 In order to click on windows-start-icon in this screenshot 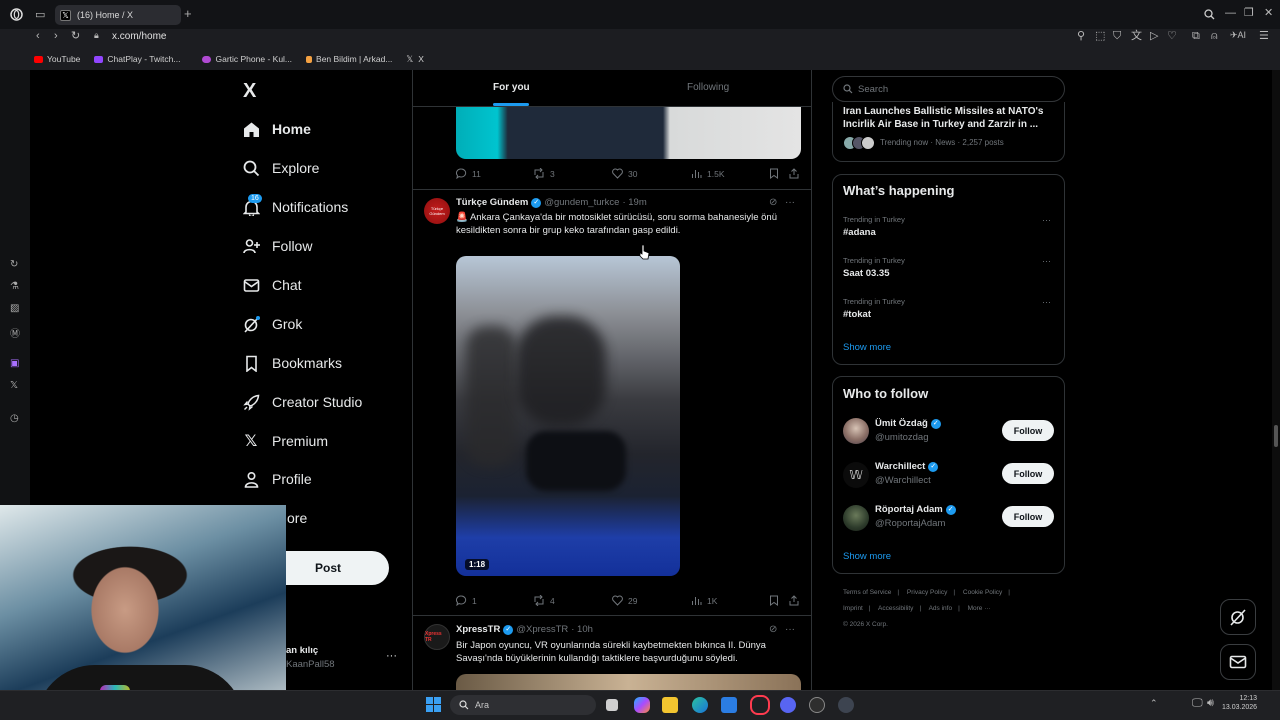, I will do `click(433, 707)`.